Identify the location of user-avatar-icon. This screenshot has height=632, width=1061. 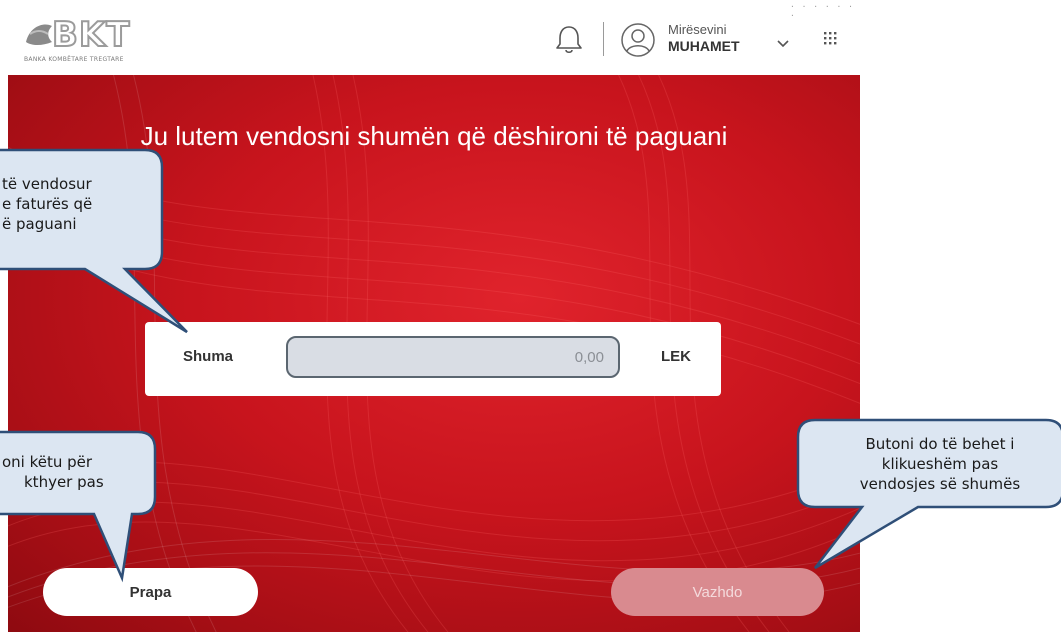
(638, 40).